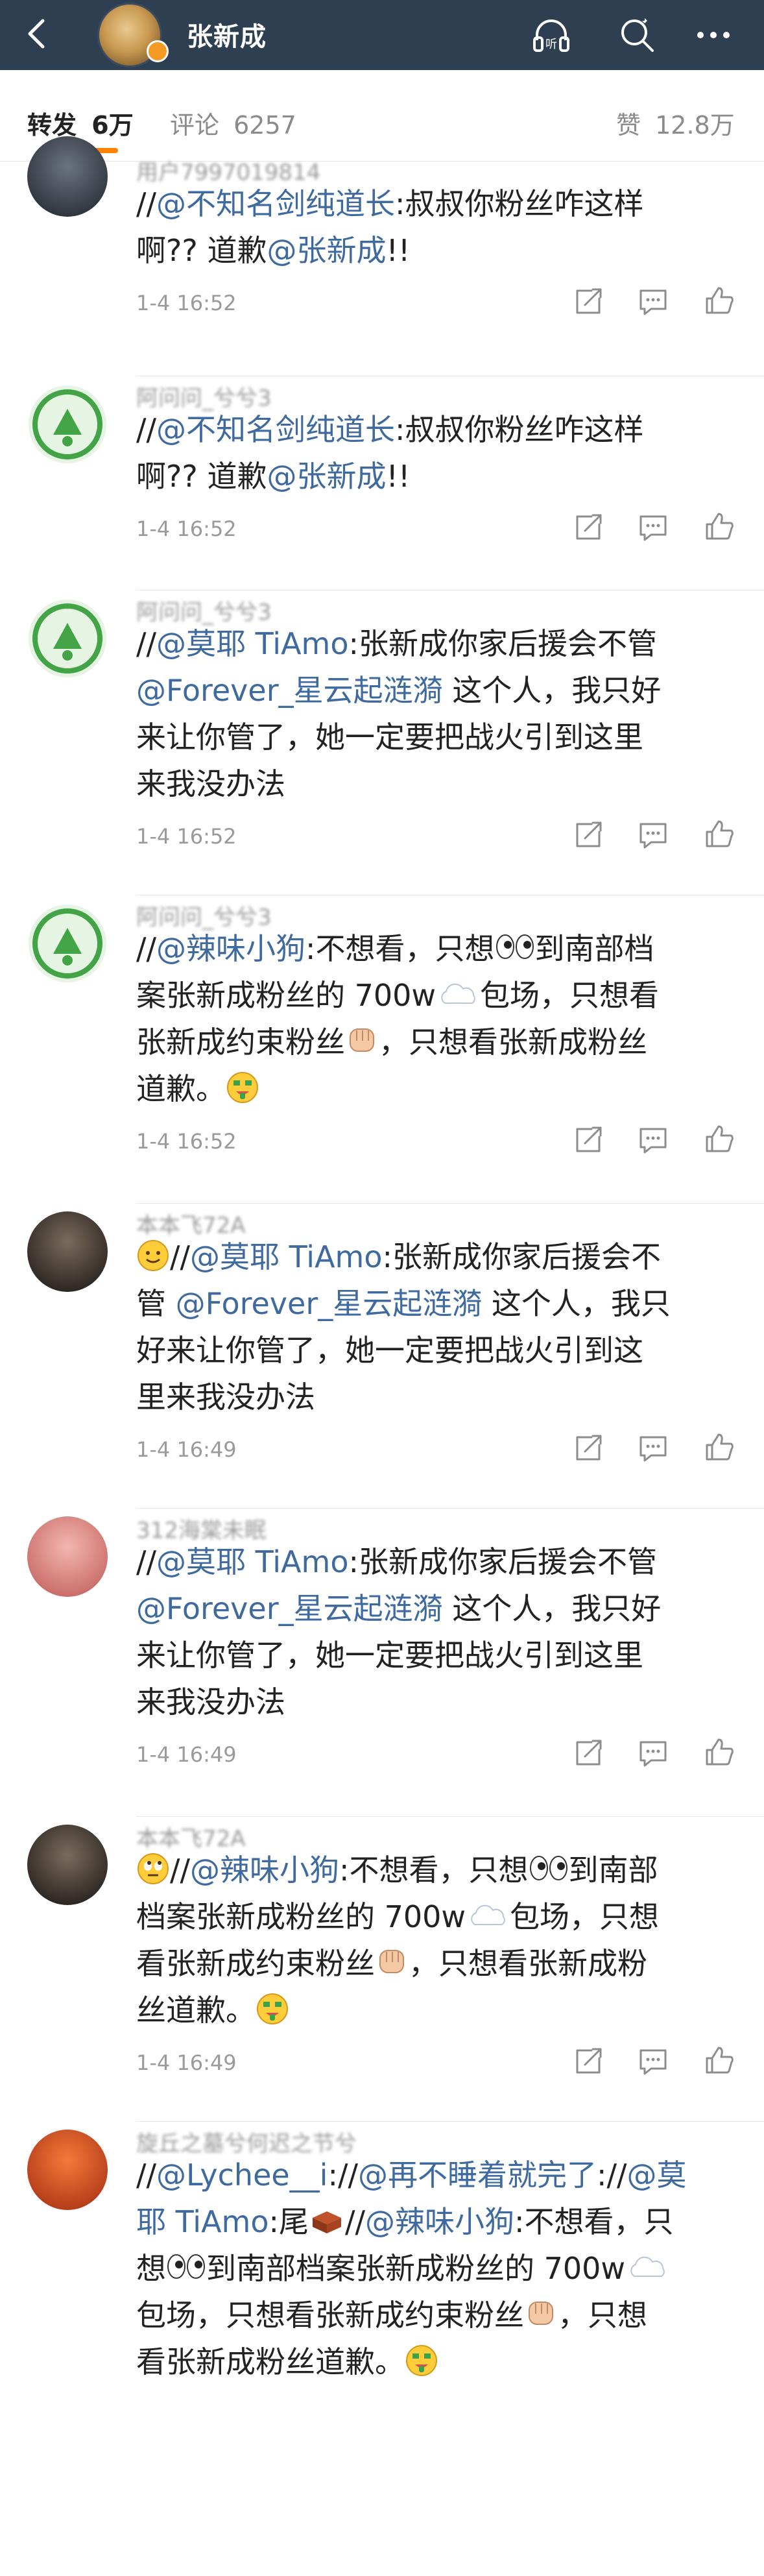 This screenshot has height=2576, width=764. What do you see at coordinates (695, 125) in the screenshot?
I see `tab-likes-count: 12.8万` at bounding box center [695, 125].